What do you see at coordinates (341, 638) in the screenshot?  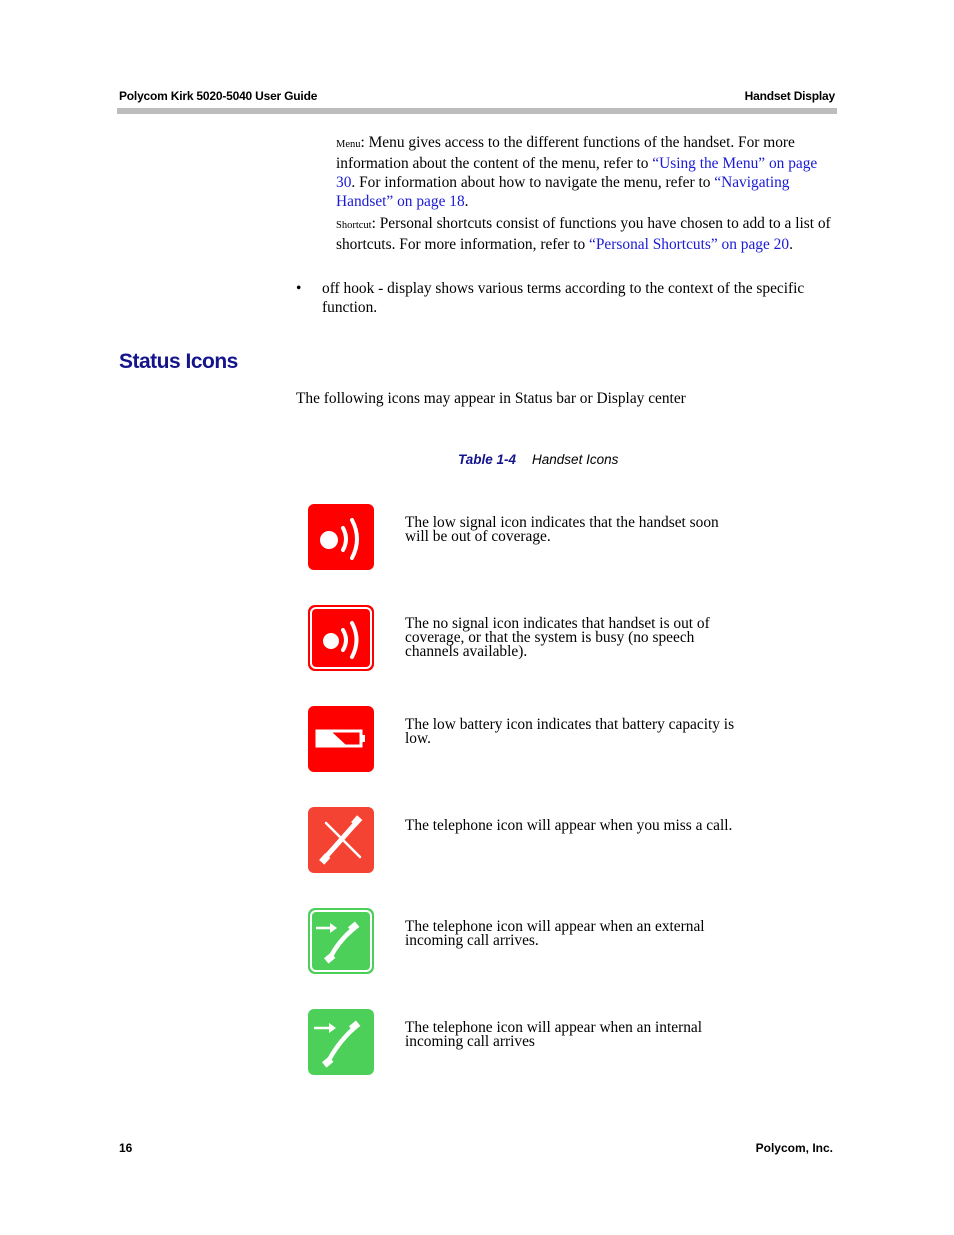 I see `no-signal-icon` at bounding box center [341, 638].